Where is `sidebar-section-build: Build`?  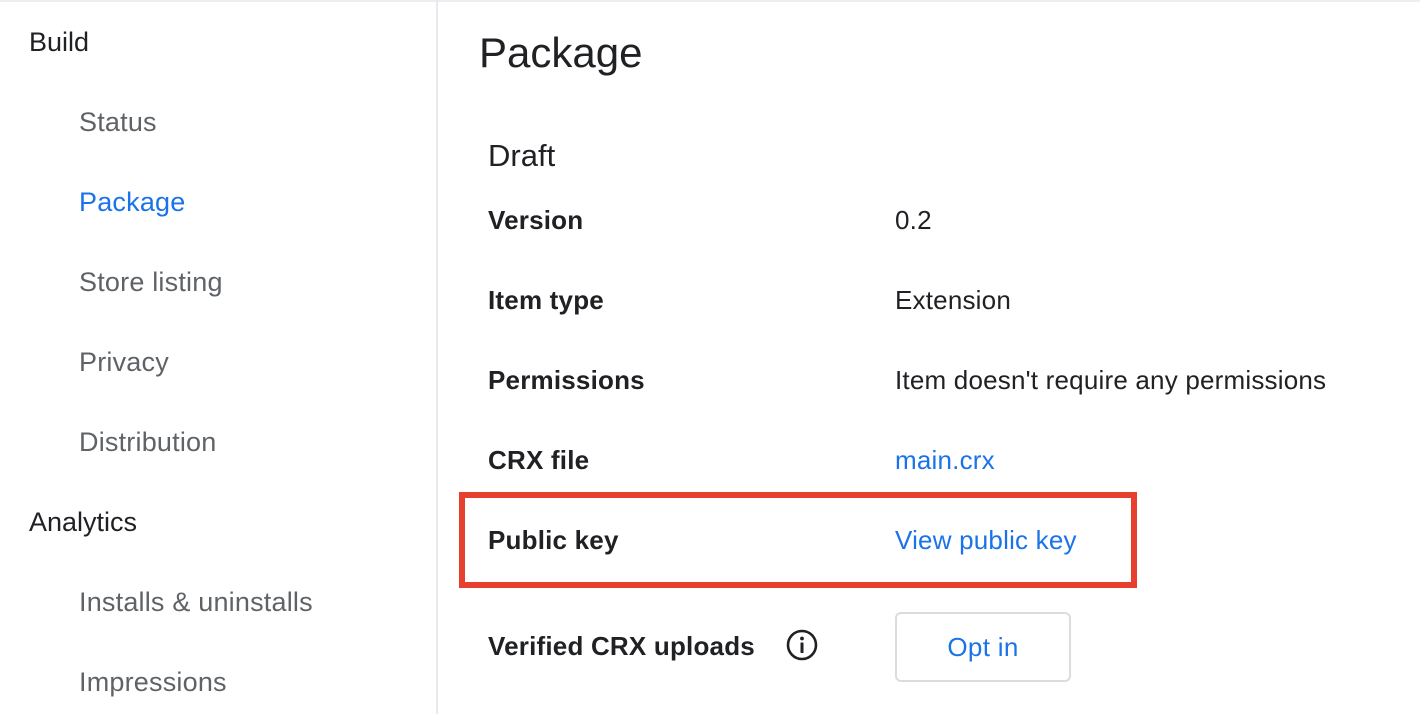 sidebar-section-build: Build is located at coordinates (59, 42).